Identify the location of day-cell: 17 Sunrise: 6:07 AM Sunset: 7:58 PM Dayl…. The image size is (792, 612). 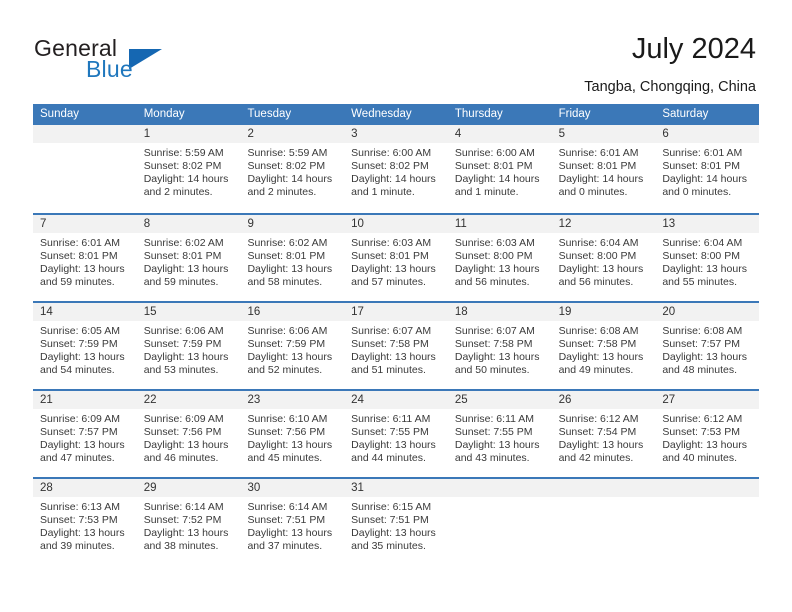
(396, 346).